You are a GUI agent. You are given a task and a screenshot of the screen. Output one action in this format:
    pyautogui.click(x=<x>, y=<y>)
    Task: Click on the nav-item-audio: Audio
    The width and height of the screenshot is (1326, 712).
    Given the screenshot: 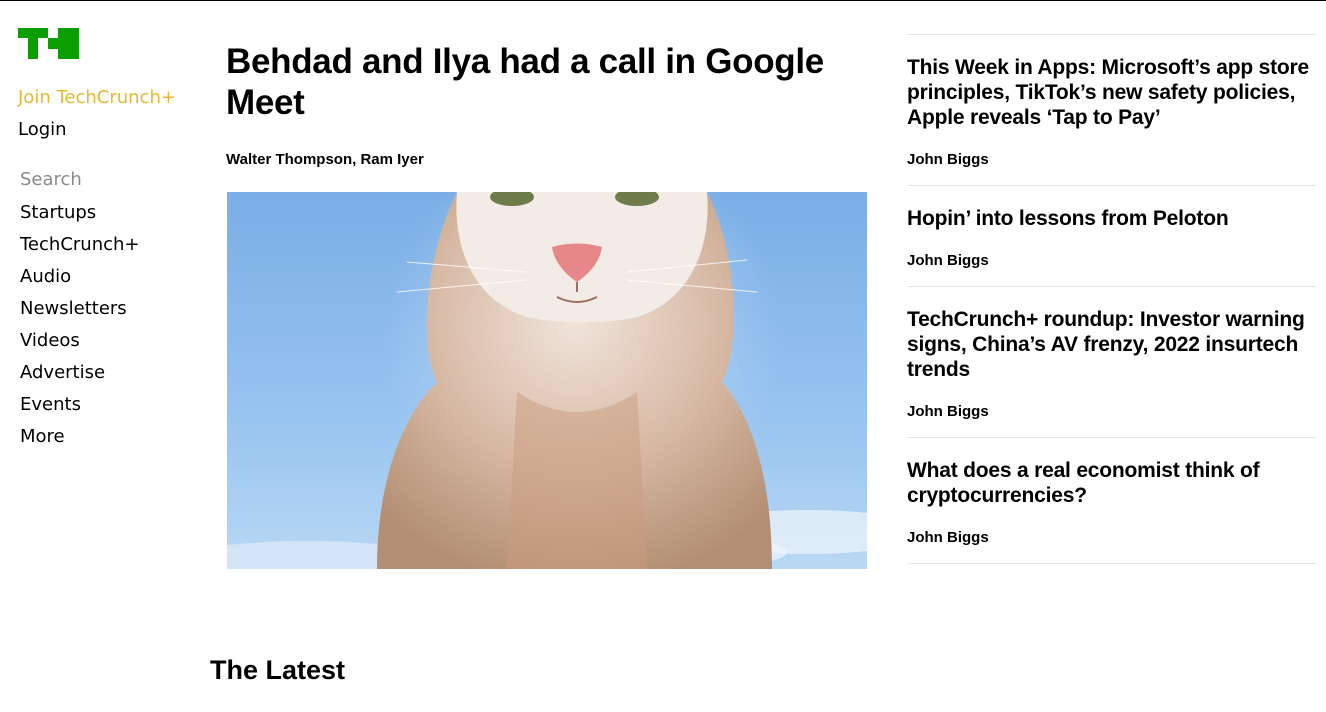 What is the action you would take?
    pyautogui.click(x=80, y=281)
    